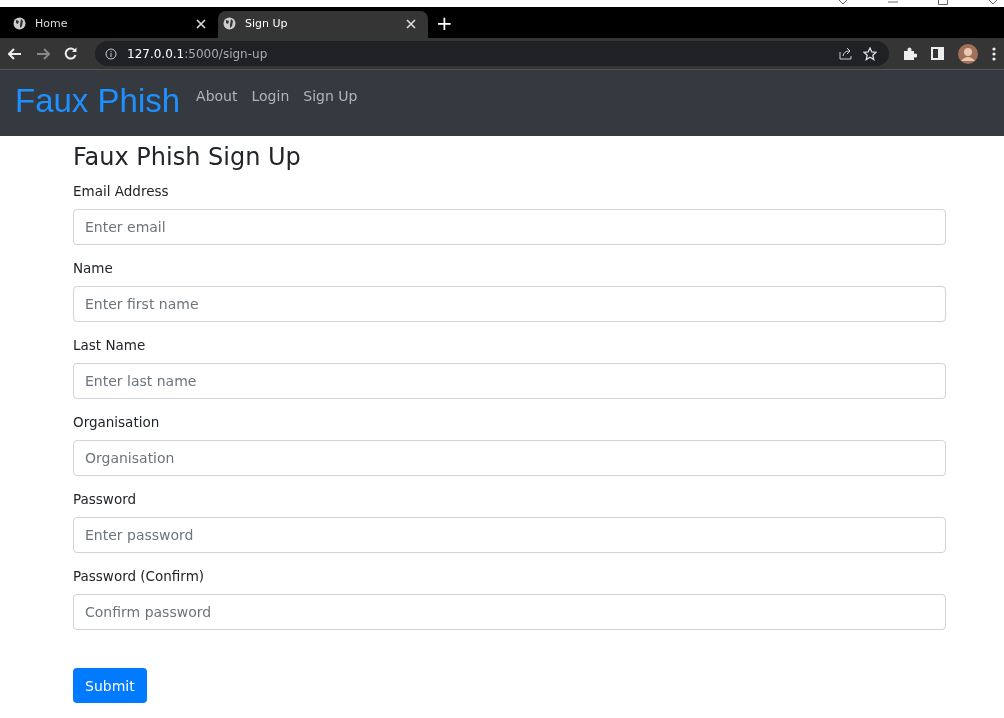 Image resolution: width=1004 pixels, height=718 pixels. I want to click on side-panel-icon, so click(937, 53).